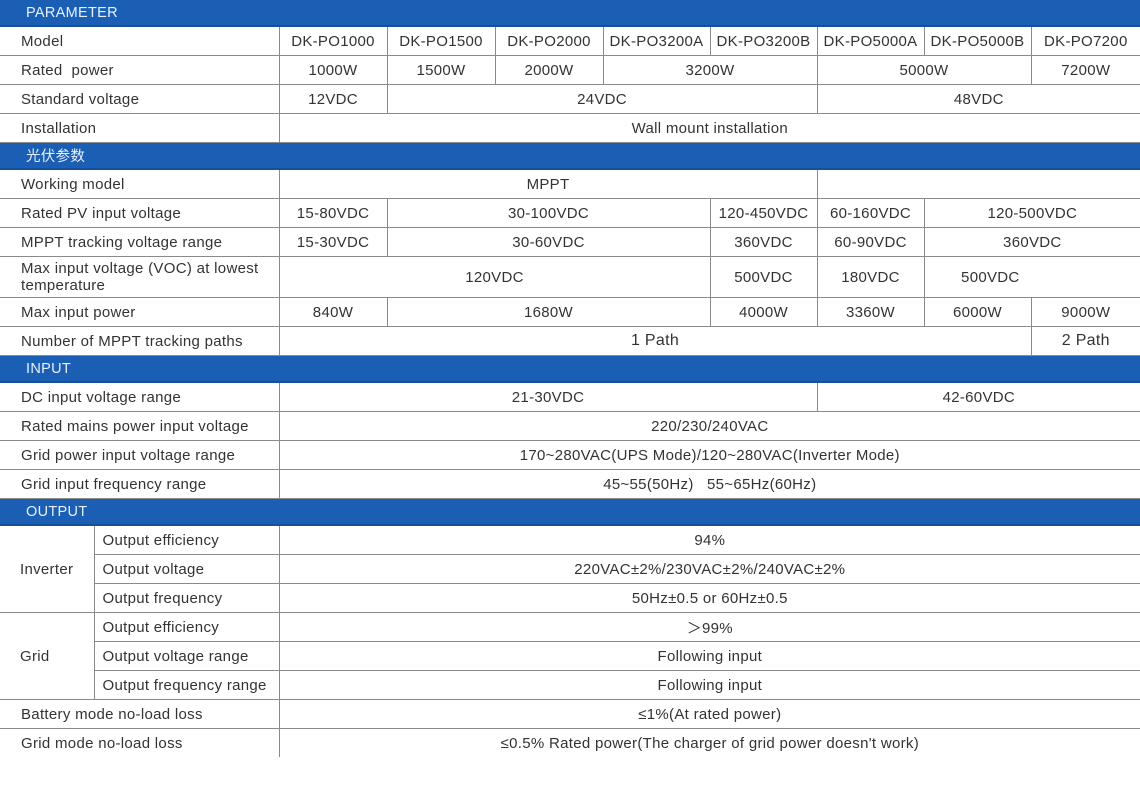 The width and height of the screenshot is (1140, 789). Describe the element at coordinates (709, 627) in the screenshot. I see `value-cell: ＞99%` at that location.